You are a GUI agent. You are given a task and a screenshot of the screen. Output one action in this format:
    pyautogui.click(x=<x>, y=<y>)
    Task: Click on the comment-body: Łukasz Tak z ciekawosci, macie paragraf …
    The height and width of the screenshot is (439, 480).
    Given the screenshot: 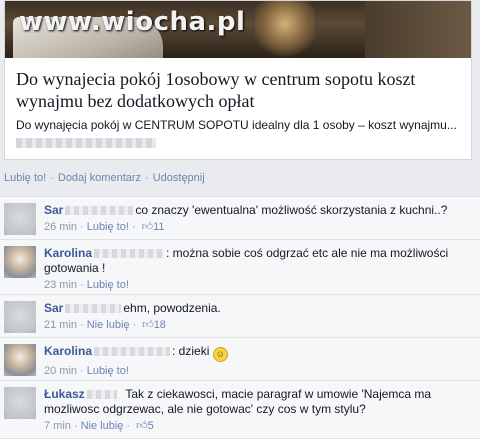 What is the action you would take?
    pyautogui.click(x=258, y=410)
    